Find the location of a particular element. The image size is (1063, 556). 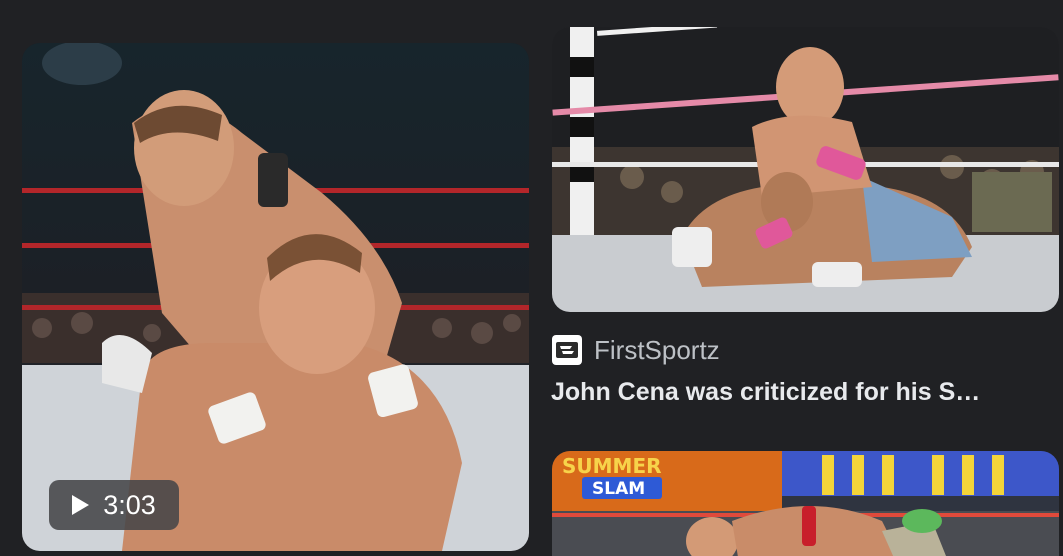

play-icon is located at coordinates (81, 505).